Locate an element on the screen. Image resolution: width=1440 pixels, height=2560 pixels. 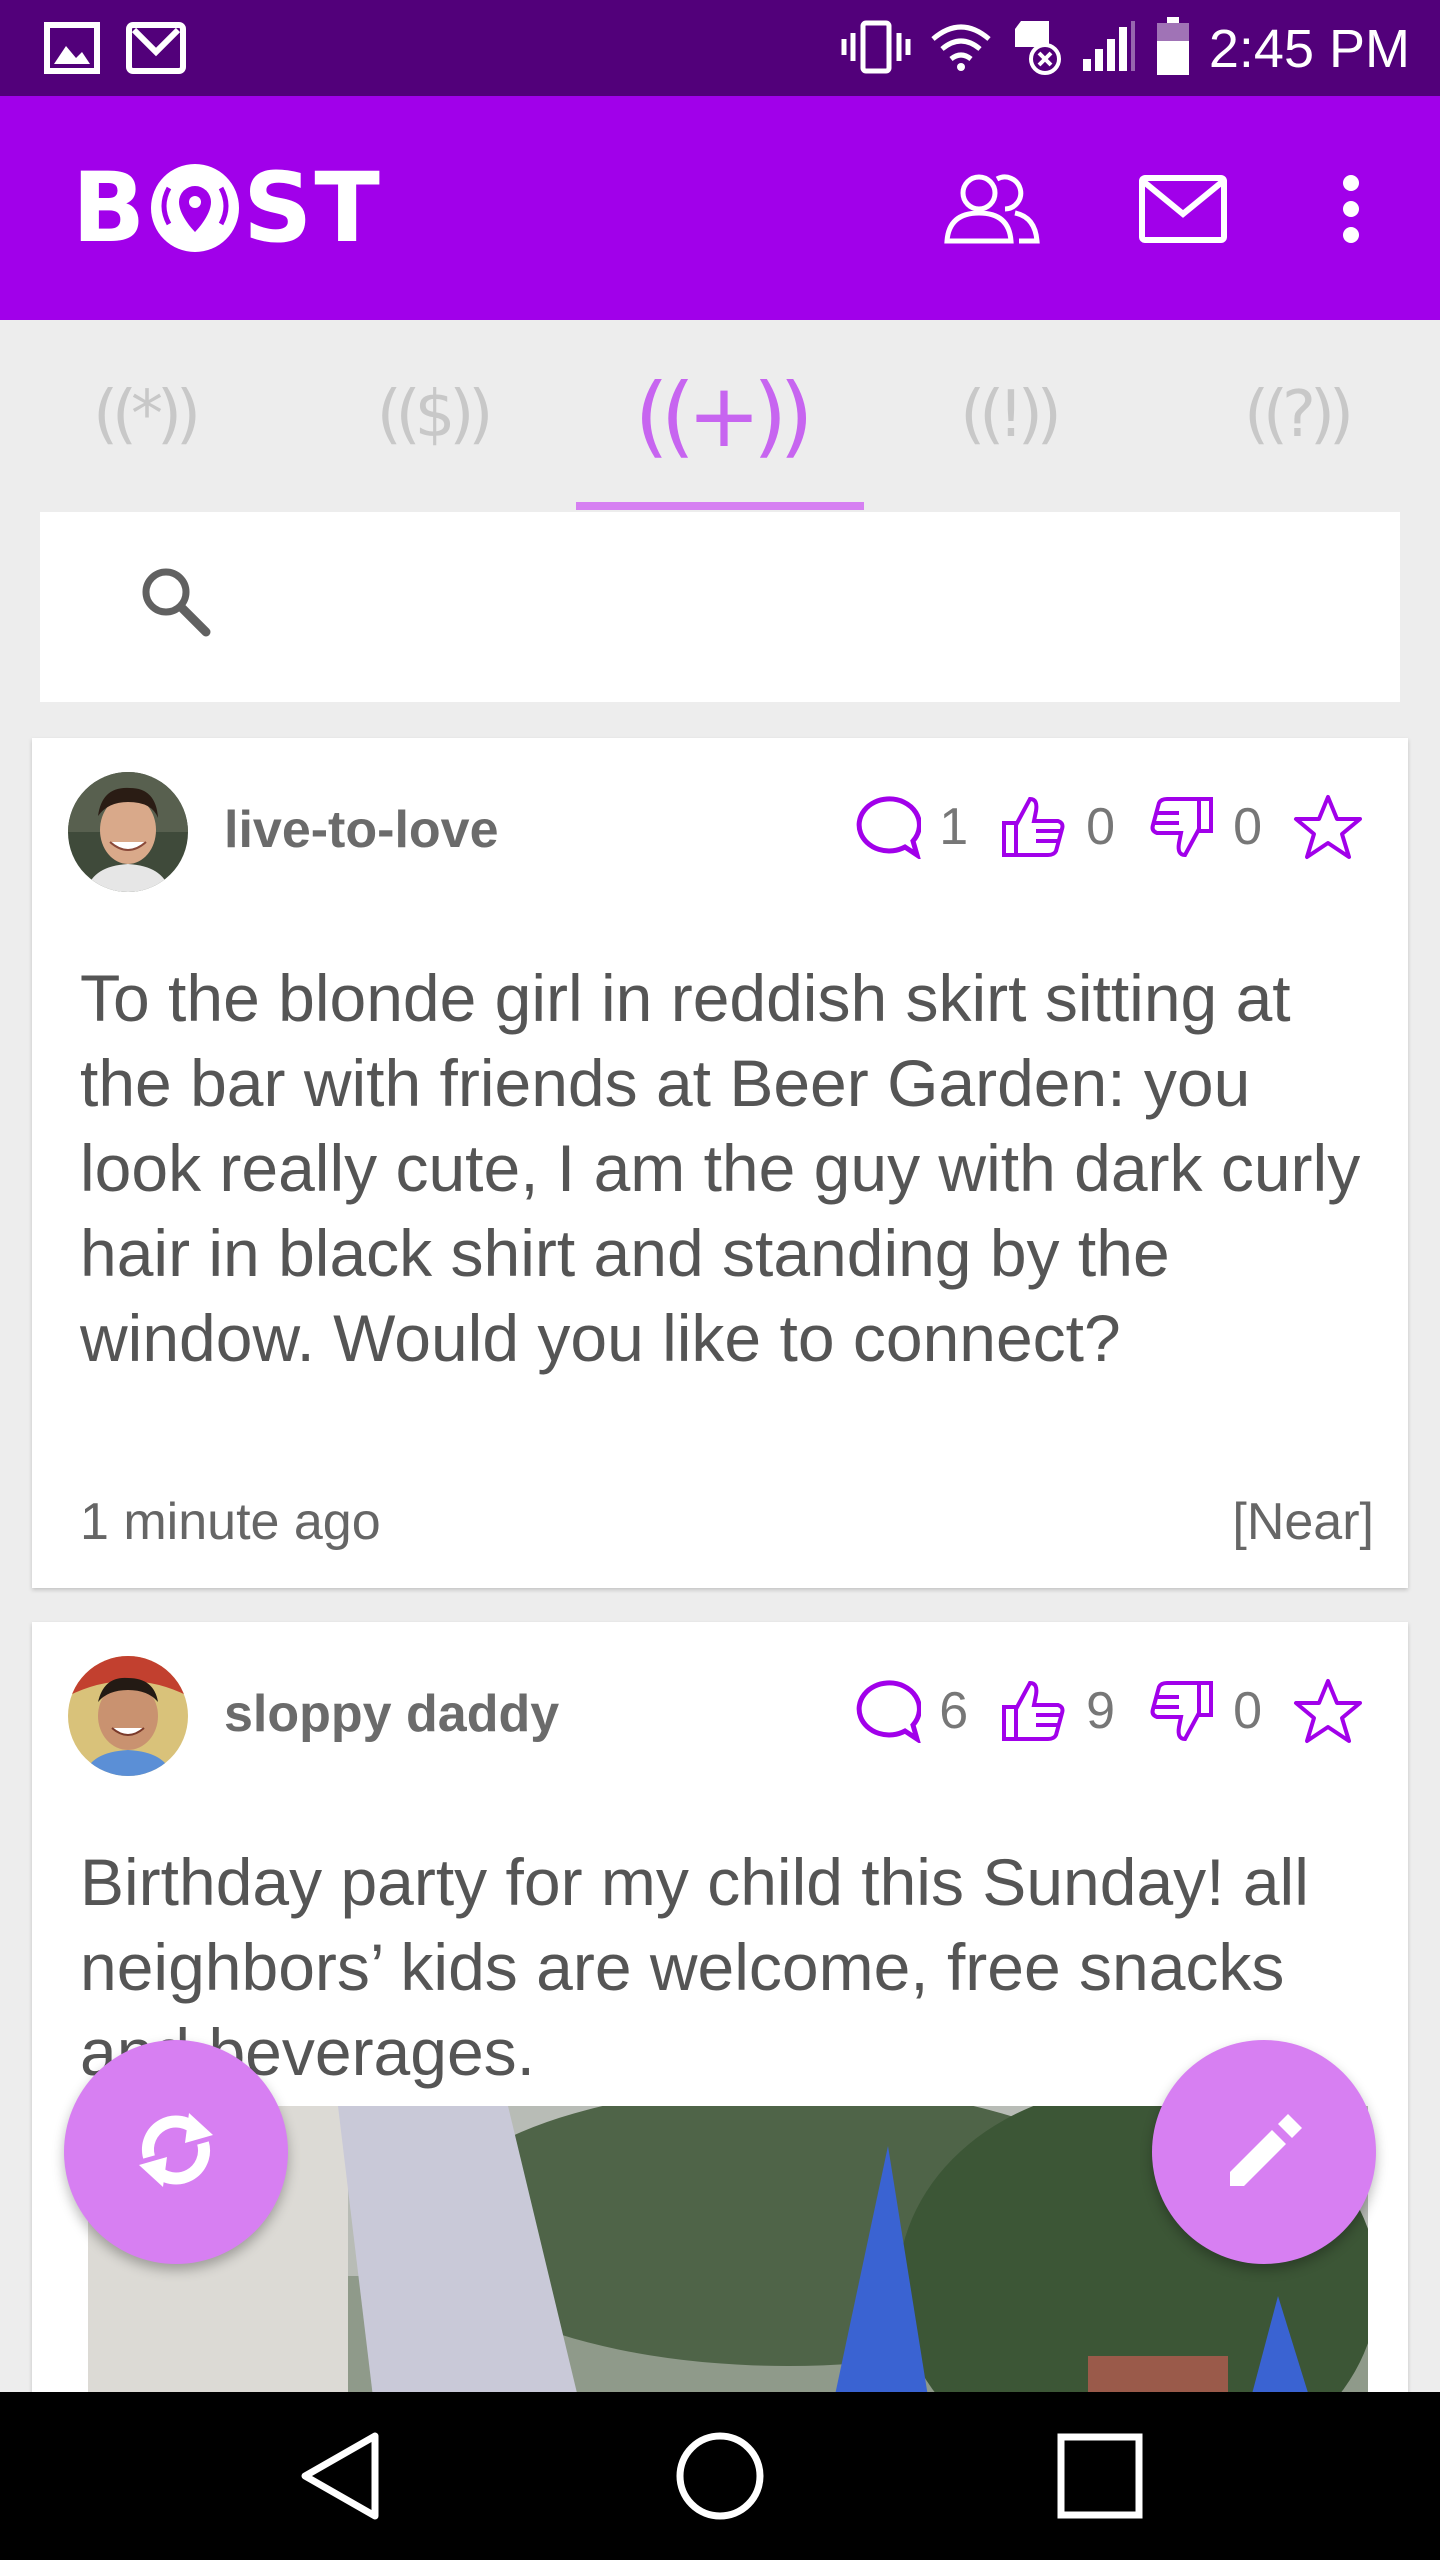
gallery-icon is located at coordinates (72, 50).